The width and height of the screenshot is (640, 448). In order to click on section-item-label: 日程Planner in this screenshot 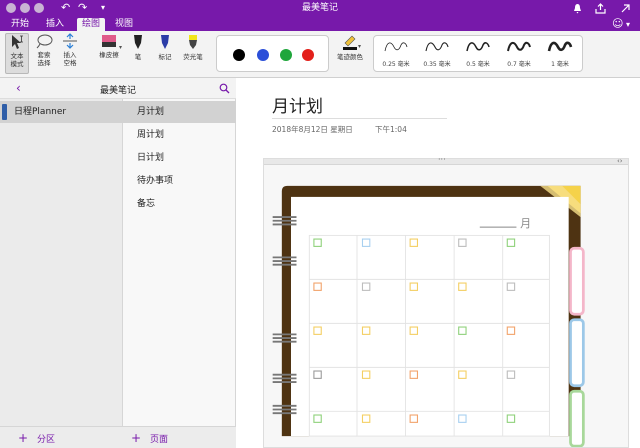, I will do `click(40, 112)`.